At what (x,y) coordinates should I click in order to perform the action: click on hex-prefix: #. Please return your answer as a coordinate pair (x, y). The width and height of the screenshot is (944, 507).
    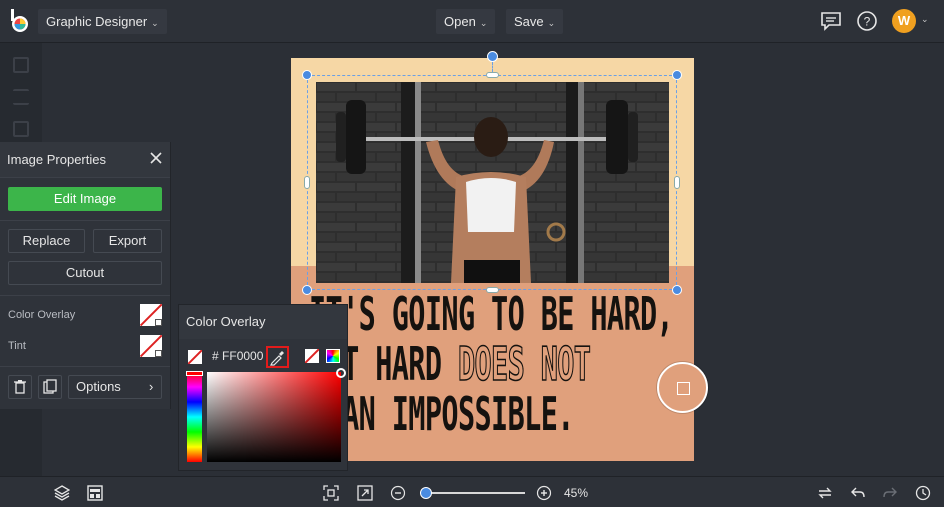
    Looking at the image, I should click on (215, 356).